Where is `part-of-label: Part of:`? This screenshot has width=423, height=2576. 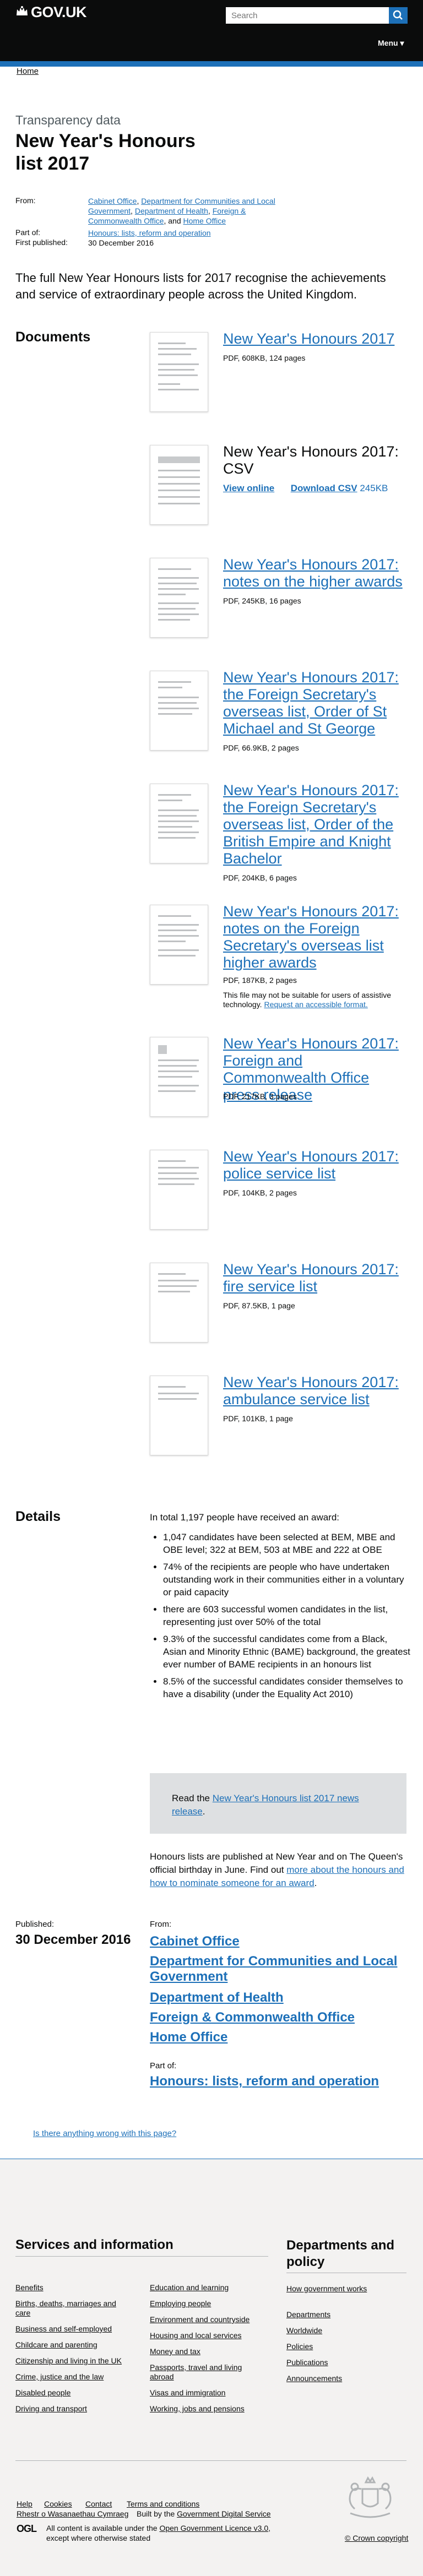 part-of-label: Part of: is located at coordinates (163, 2066).